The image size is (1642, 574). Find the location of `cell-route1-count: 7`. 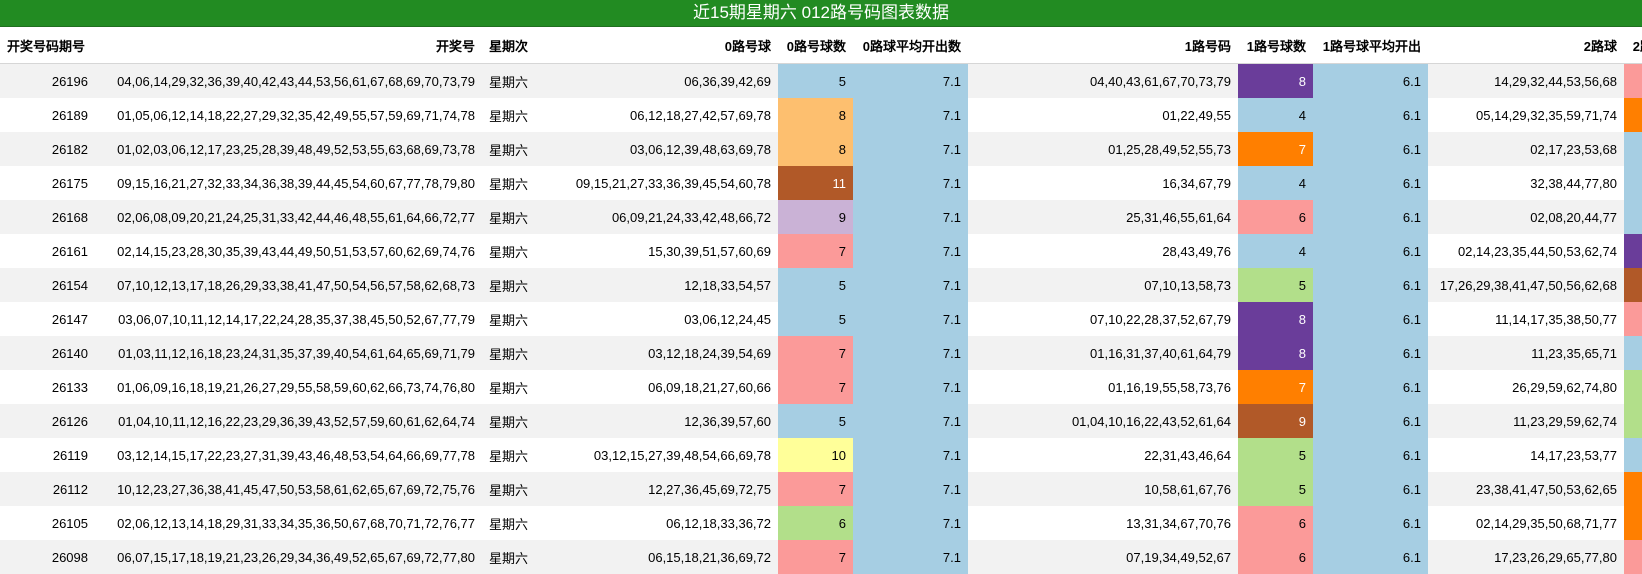

cell-route1-count: 7 is located at coordinates (1275, 149).